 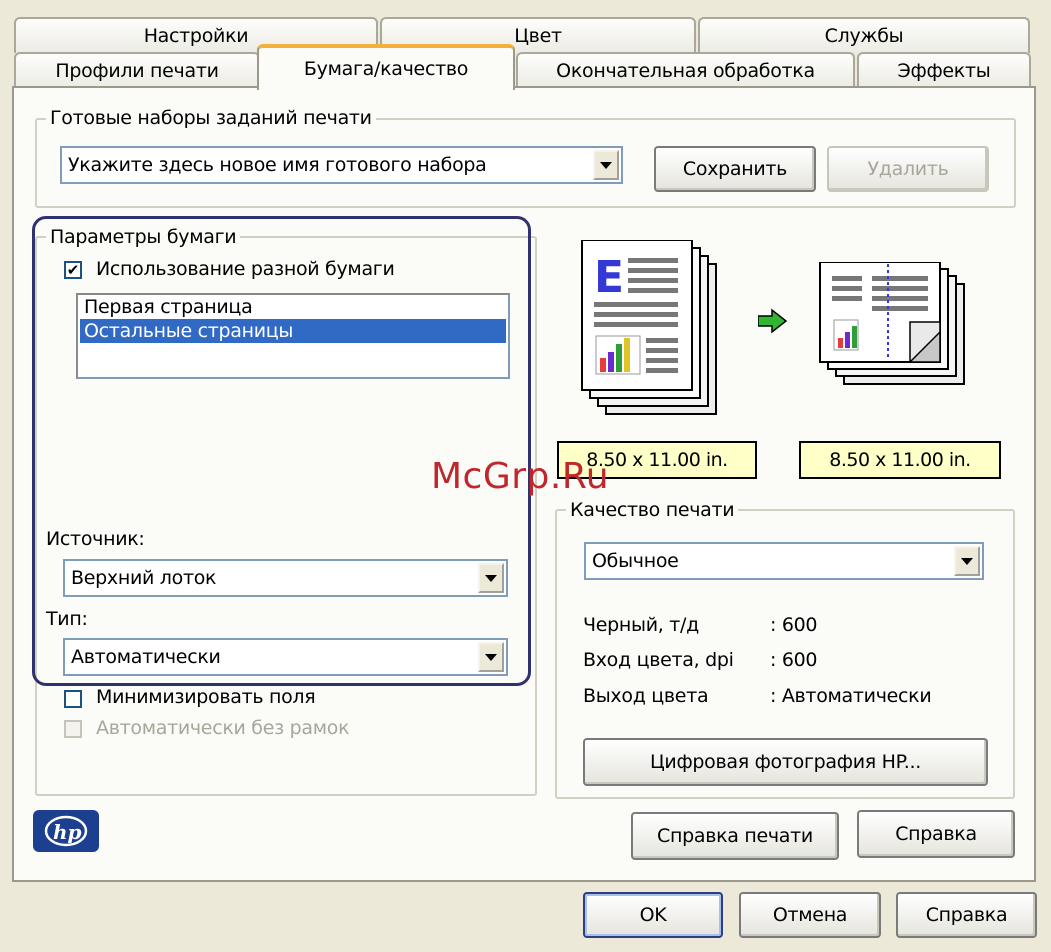 What do you see at coordinates (735, 836) in the screenshot?
I see `print-help-button: Справка печати` at bounding box center [735, 836].